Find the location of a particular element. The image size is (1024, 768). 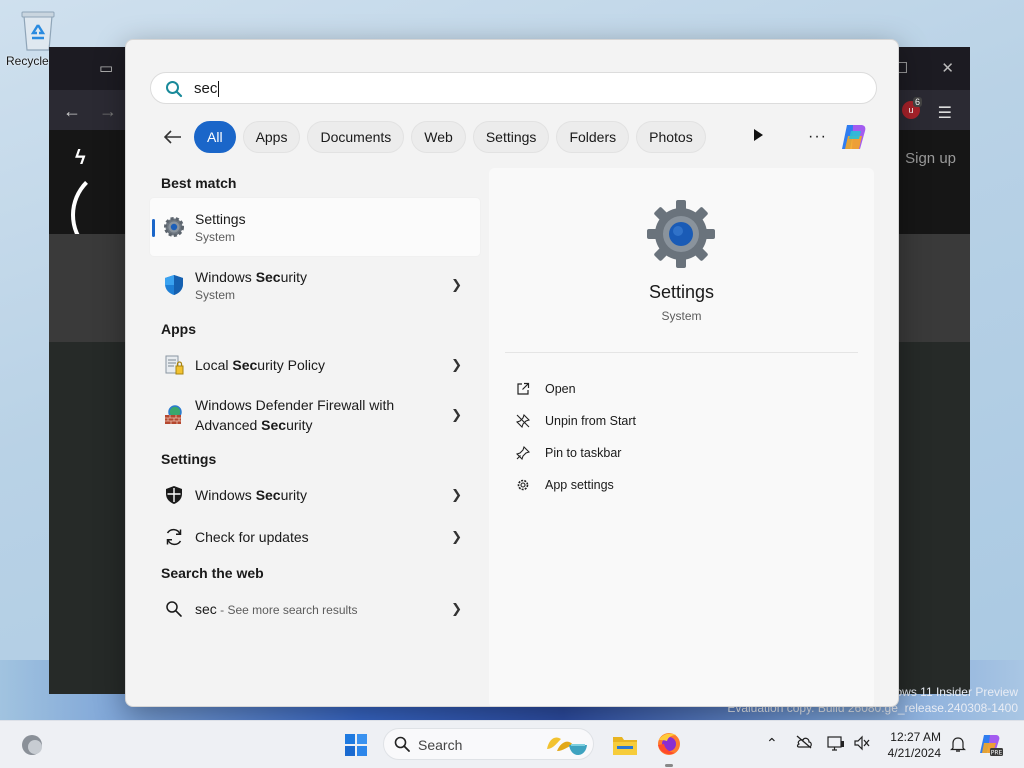

action-label: Open is located at coordinates (560, 389).